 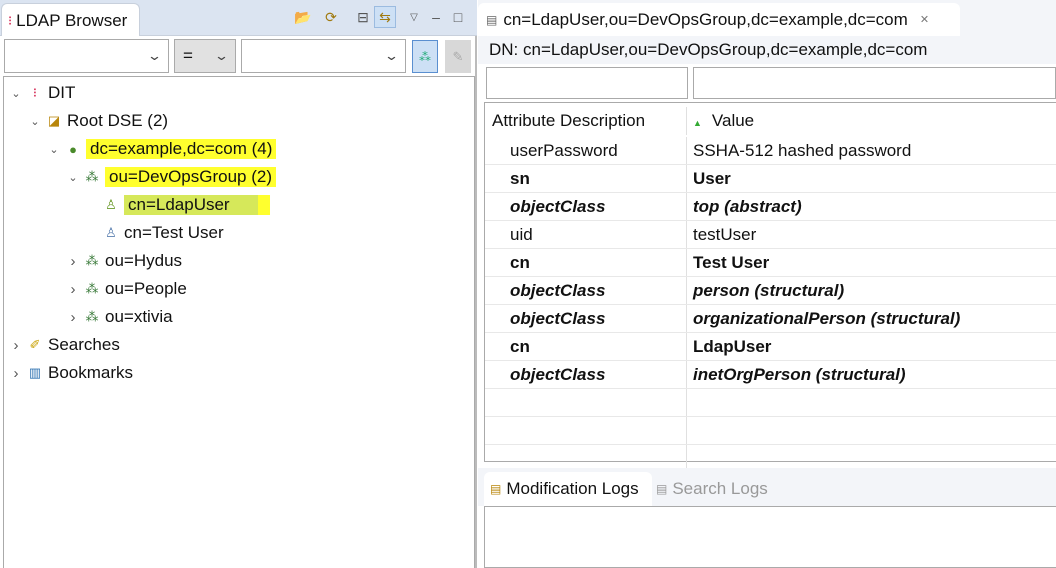 I want to click on maximize-icon: □, so click(x=458, y=17).